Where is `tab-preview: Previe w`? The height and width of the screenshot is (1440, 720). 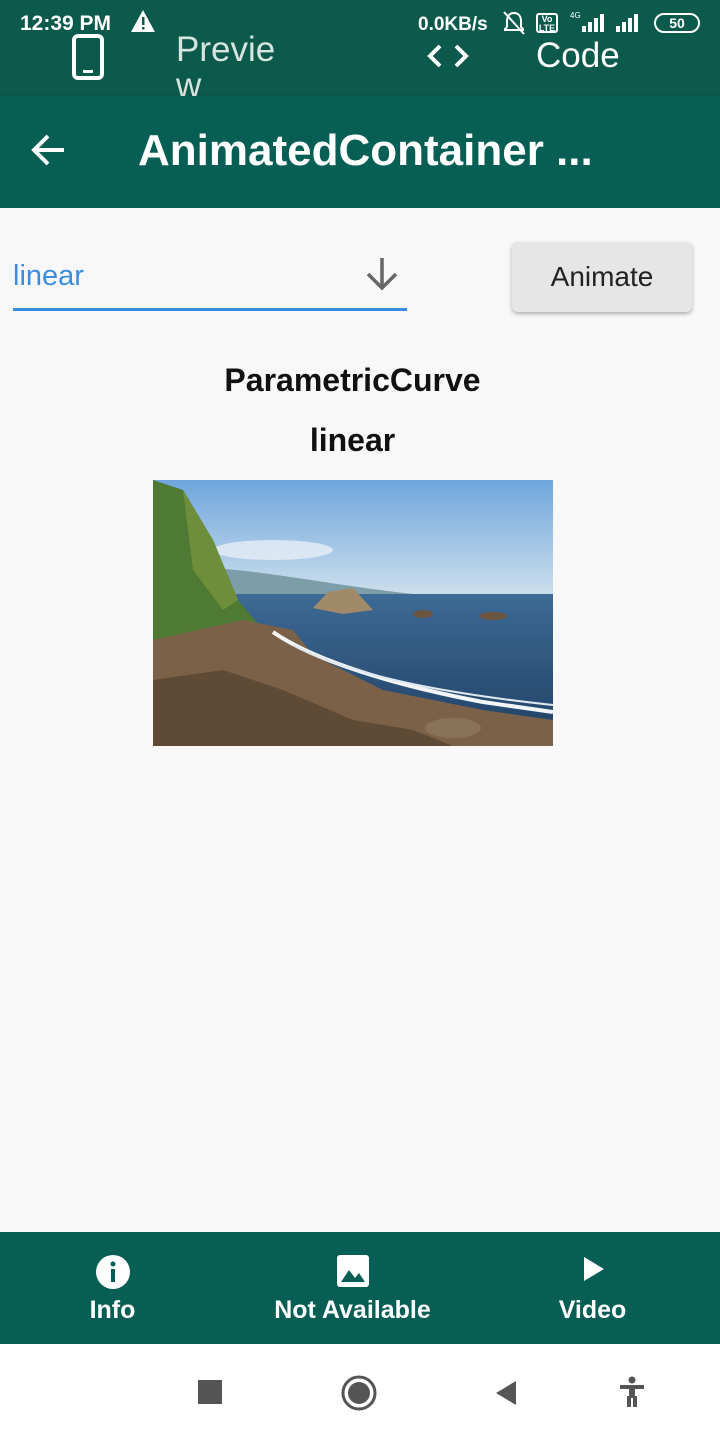 tab-preview: Previe w is located at coordinates (180, 62).